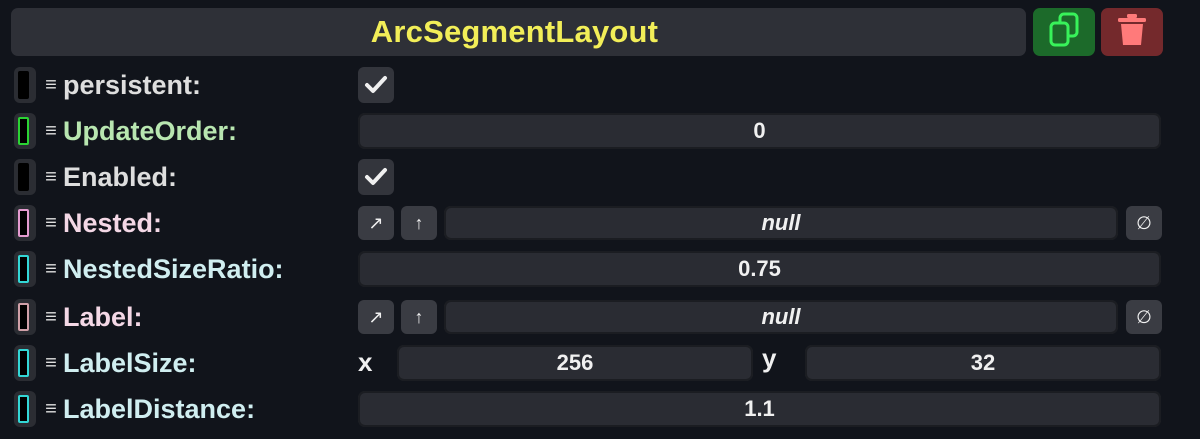 This screenshot has height=439, width=1200. What do you see at coordinates (120, 177) in the screenshot?
I see `field-label: Enabled:` at bounding box center [120, 177].